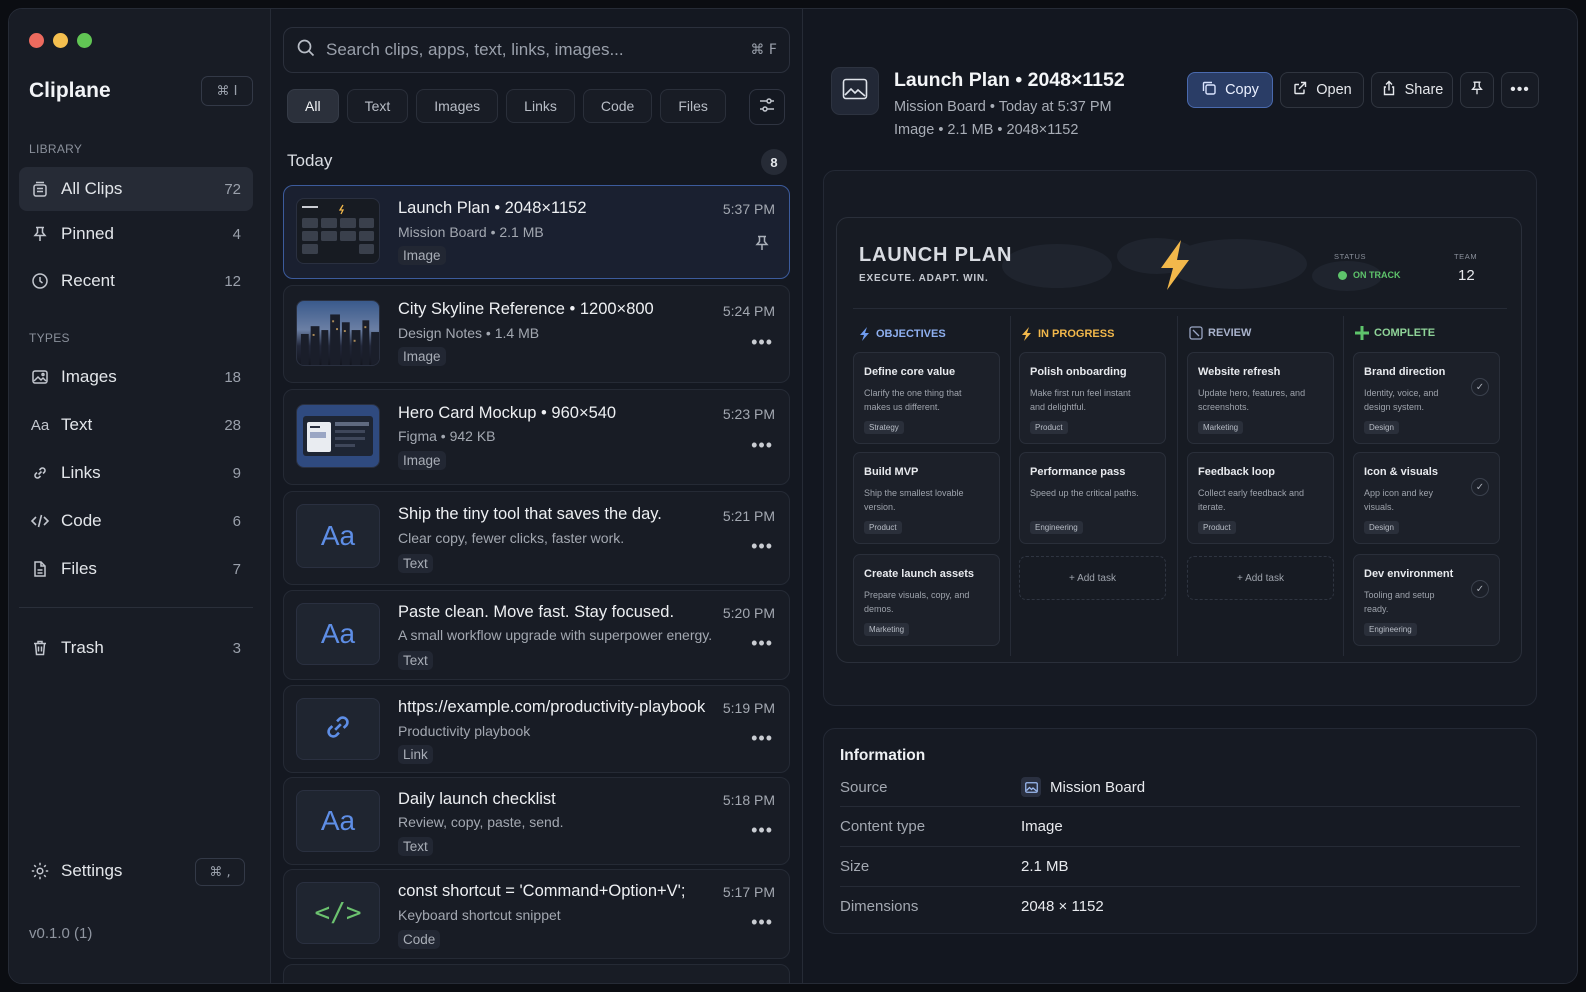 This screenshot has width=1586, height=992. What do you see at coordinates (227, 91) in the screenshot?
I see `sidebar-toggle-shortcut: ⌘ I` at bounding box center [227, 91].